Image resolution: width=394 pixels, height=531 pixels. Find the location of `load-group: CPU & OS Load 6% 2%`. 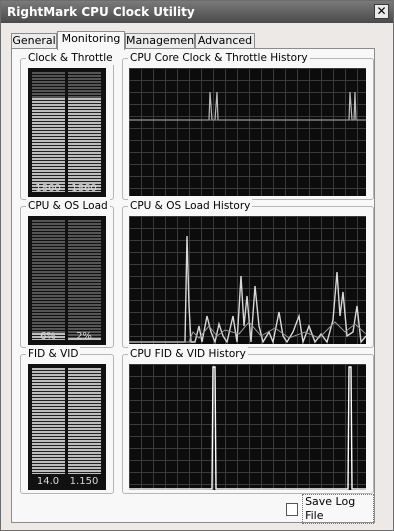

load-group: CPU & OS Load 6% 2% is located at coordinates (67, 273).